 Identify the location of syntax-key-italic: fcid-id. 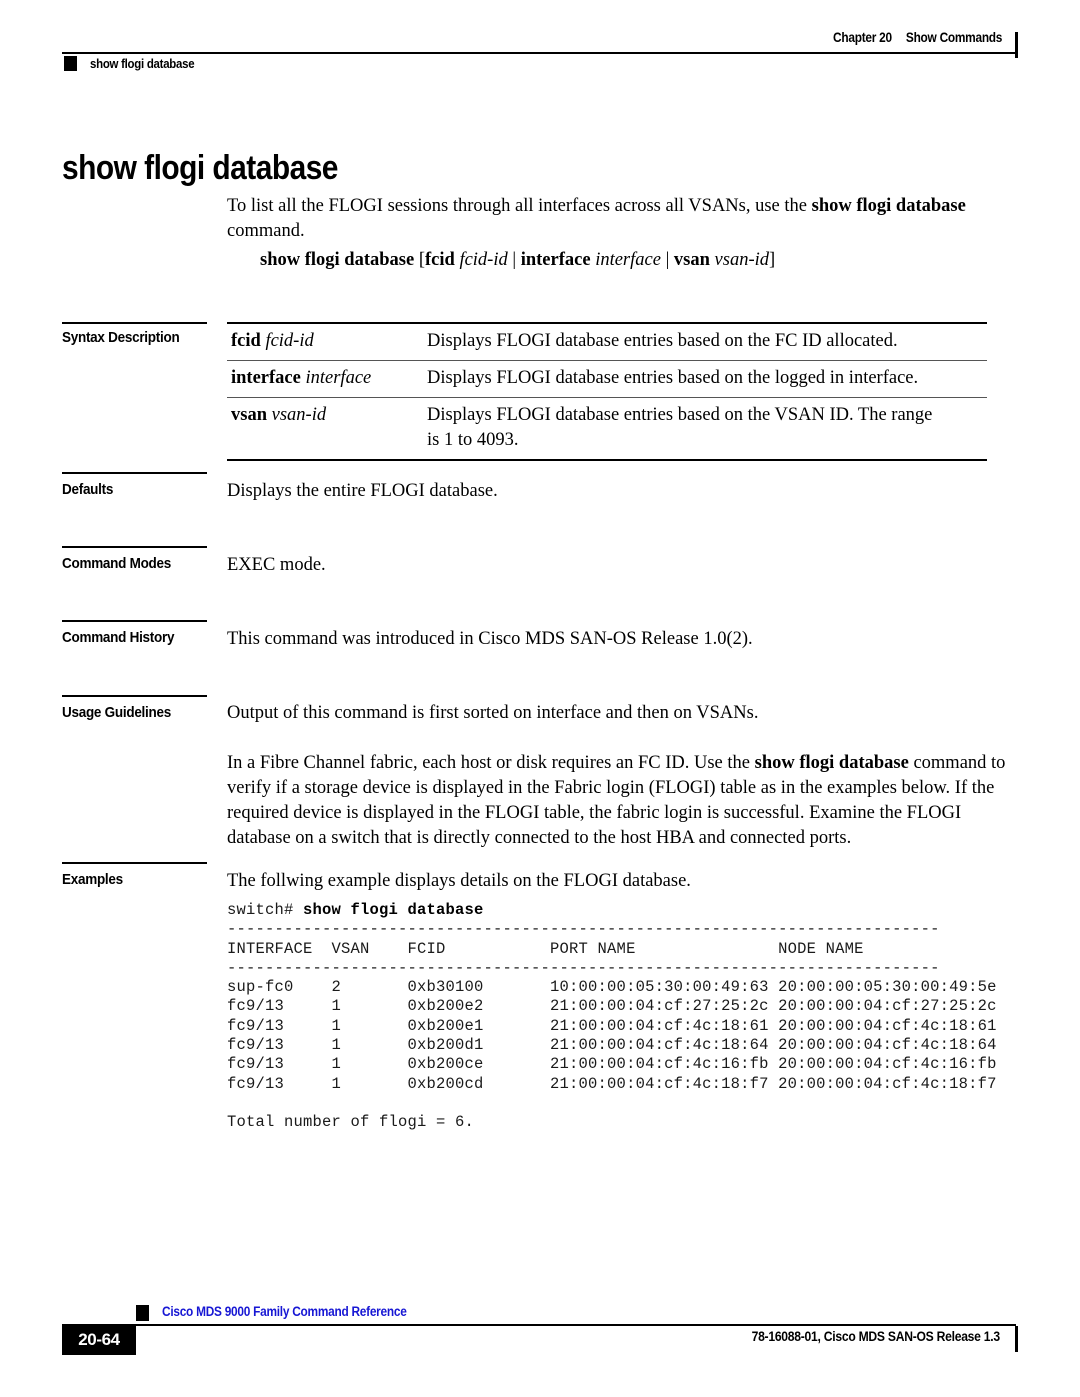
(287, 341).